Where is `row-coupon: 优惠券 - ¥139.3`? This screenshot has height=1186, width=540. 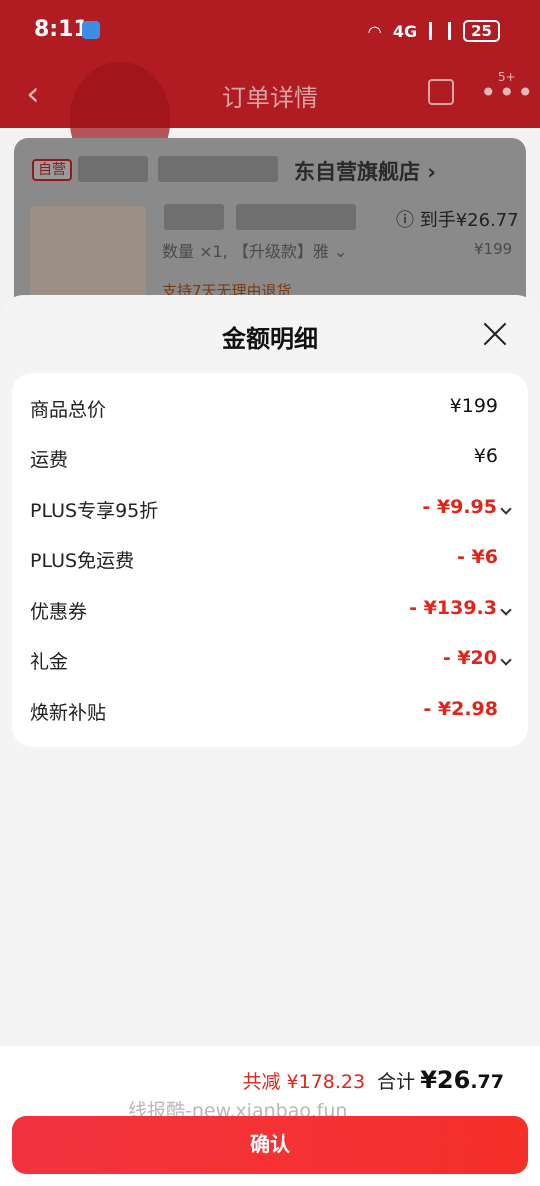
row-coupon: 优惠券 - ¥139.3 is located at coordinates (270, 610).